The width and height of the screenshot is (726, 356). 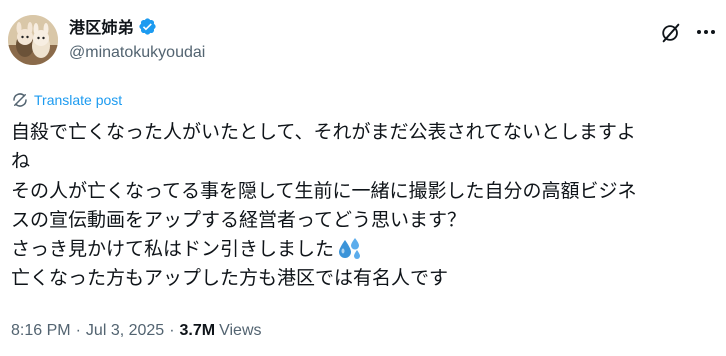 I want to click on translate-icon, so click(x=20, y=100).